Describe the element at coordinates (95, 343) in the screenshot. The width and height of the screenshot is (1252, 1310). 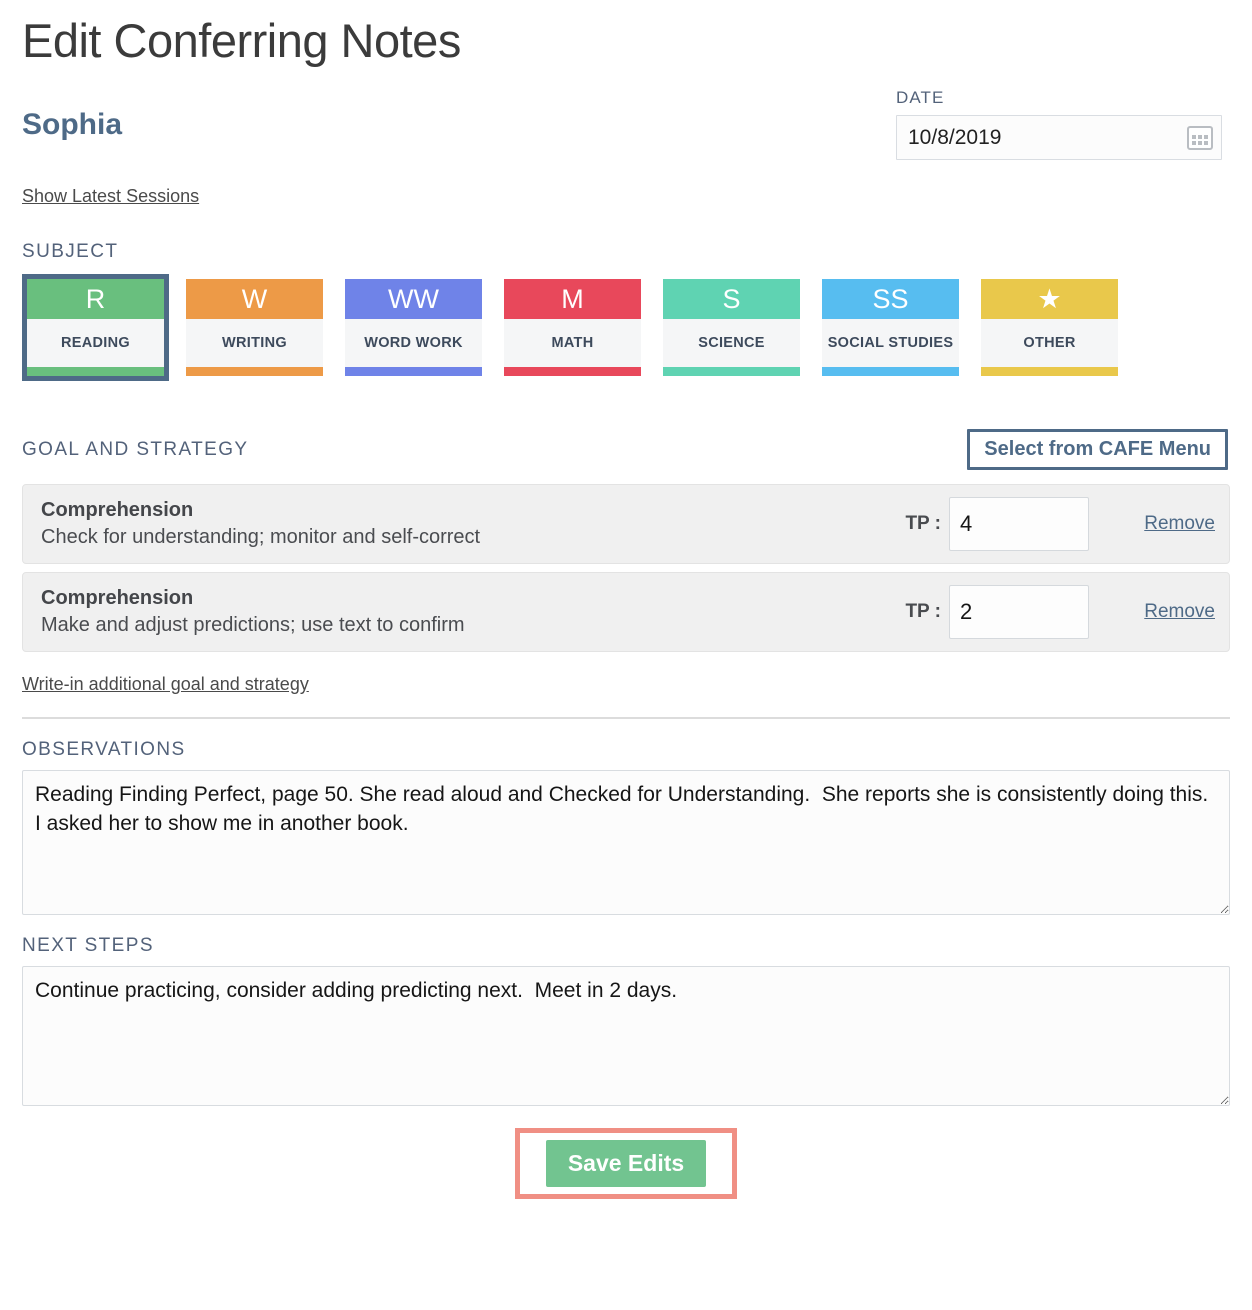
I see `subject-tile-label: READING` at that location.